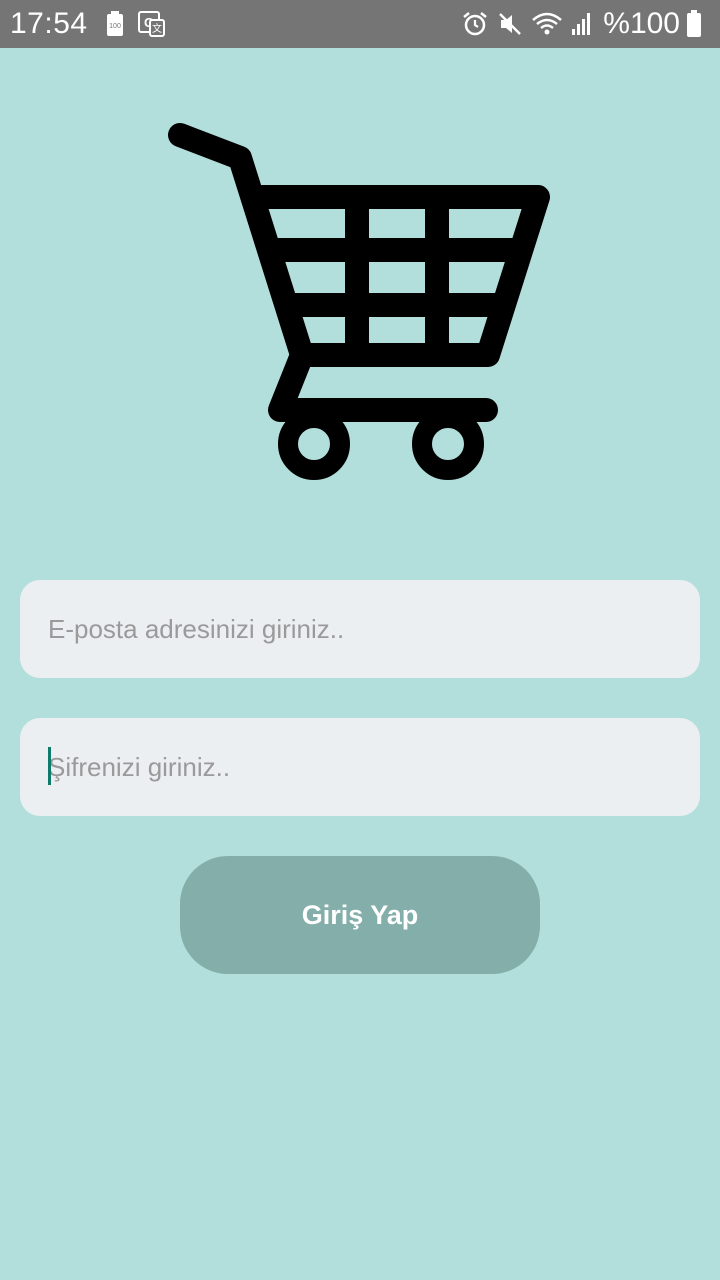 The image size is (720, 1280). I want to click on password-input, so click(374, 767).